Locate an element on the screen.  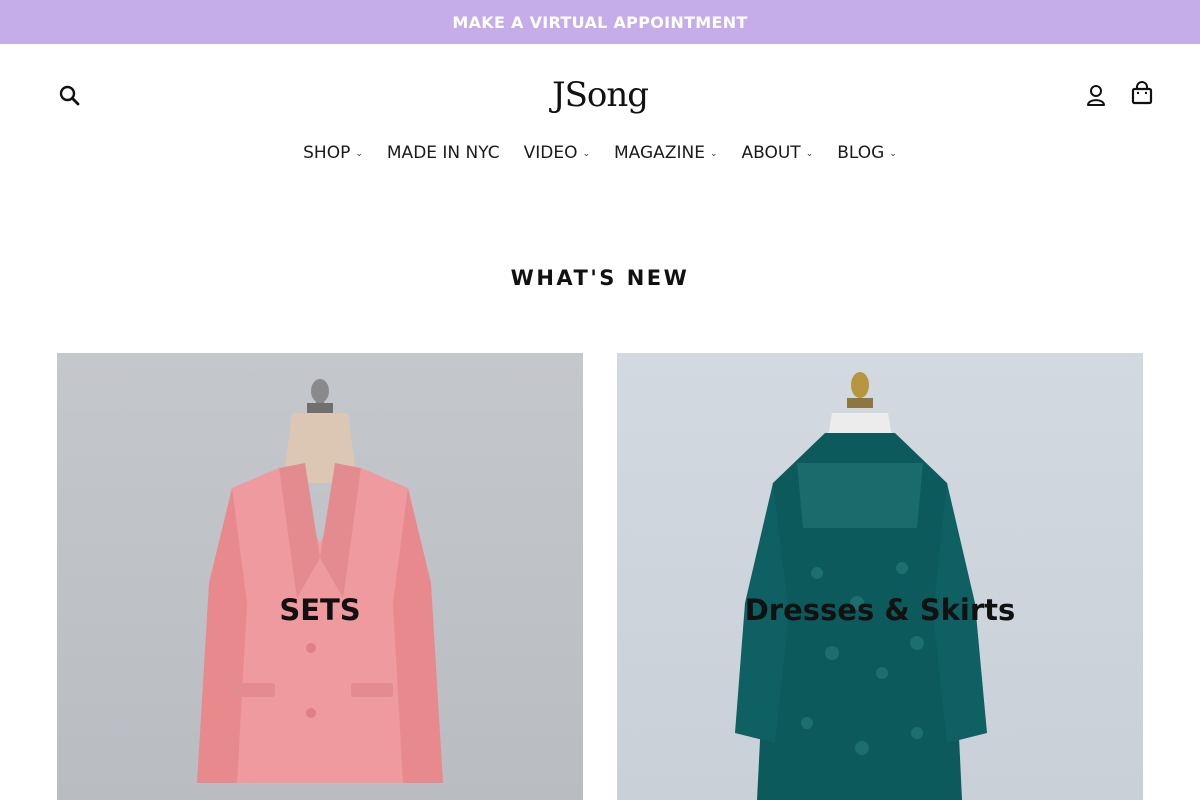
cart-icon is located at coordinates (1142, 93).